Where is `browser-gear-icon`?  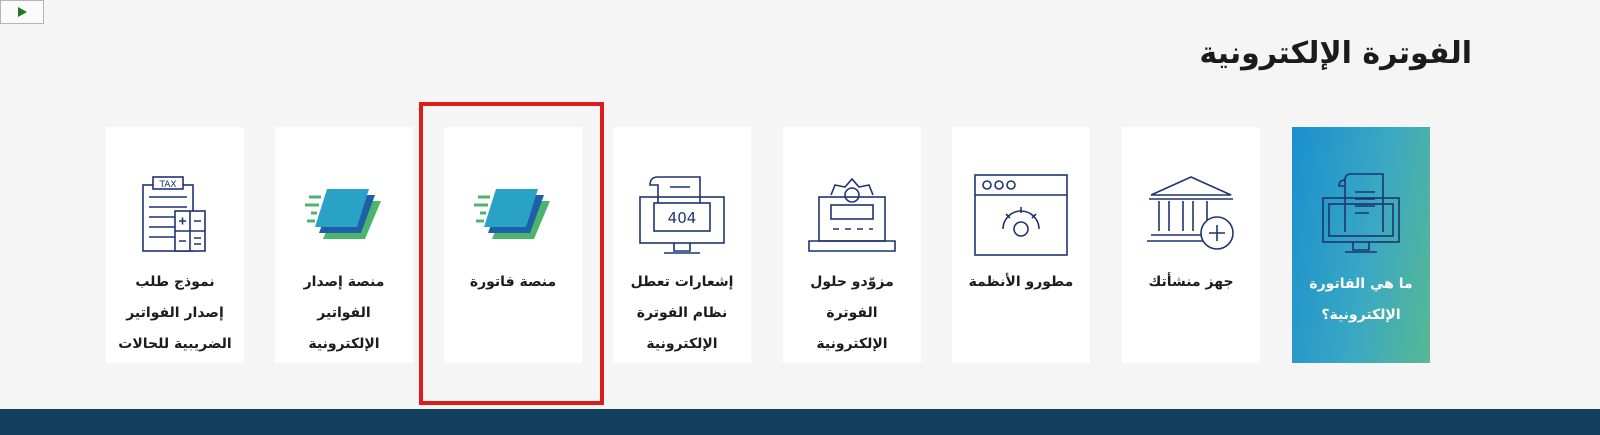 browser-gear-icon is located at coordinates (1021, 215).